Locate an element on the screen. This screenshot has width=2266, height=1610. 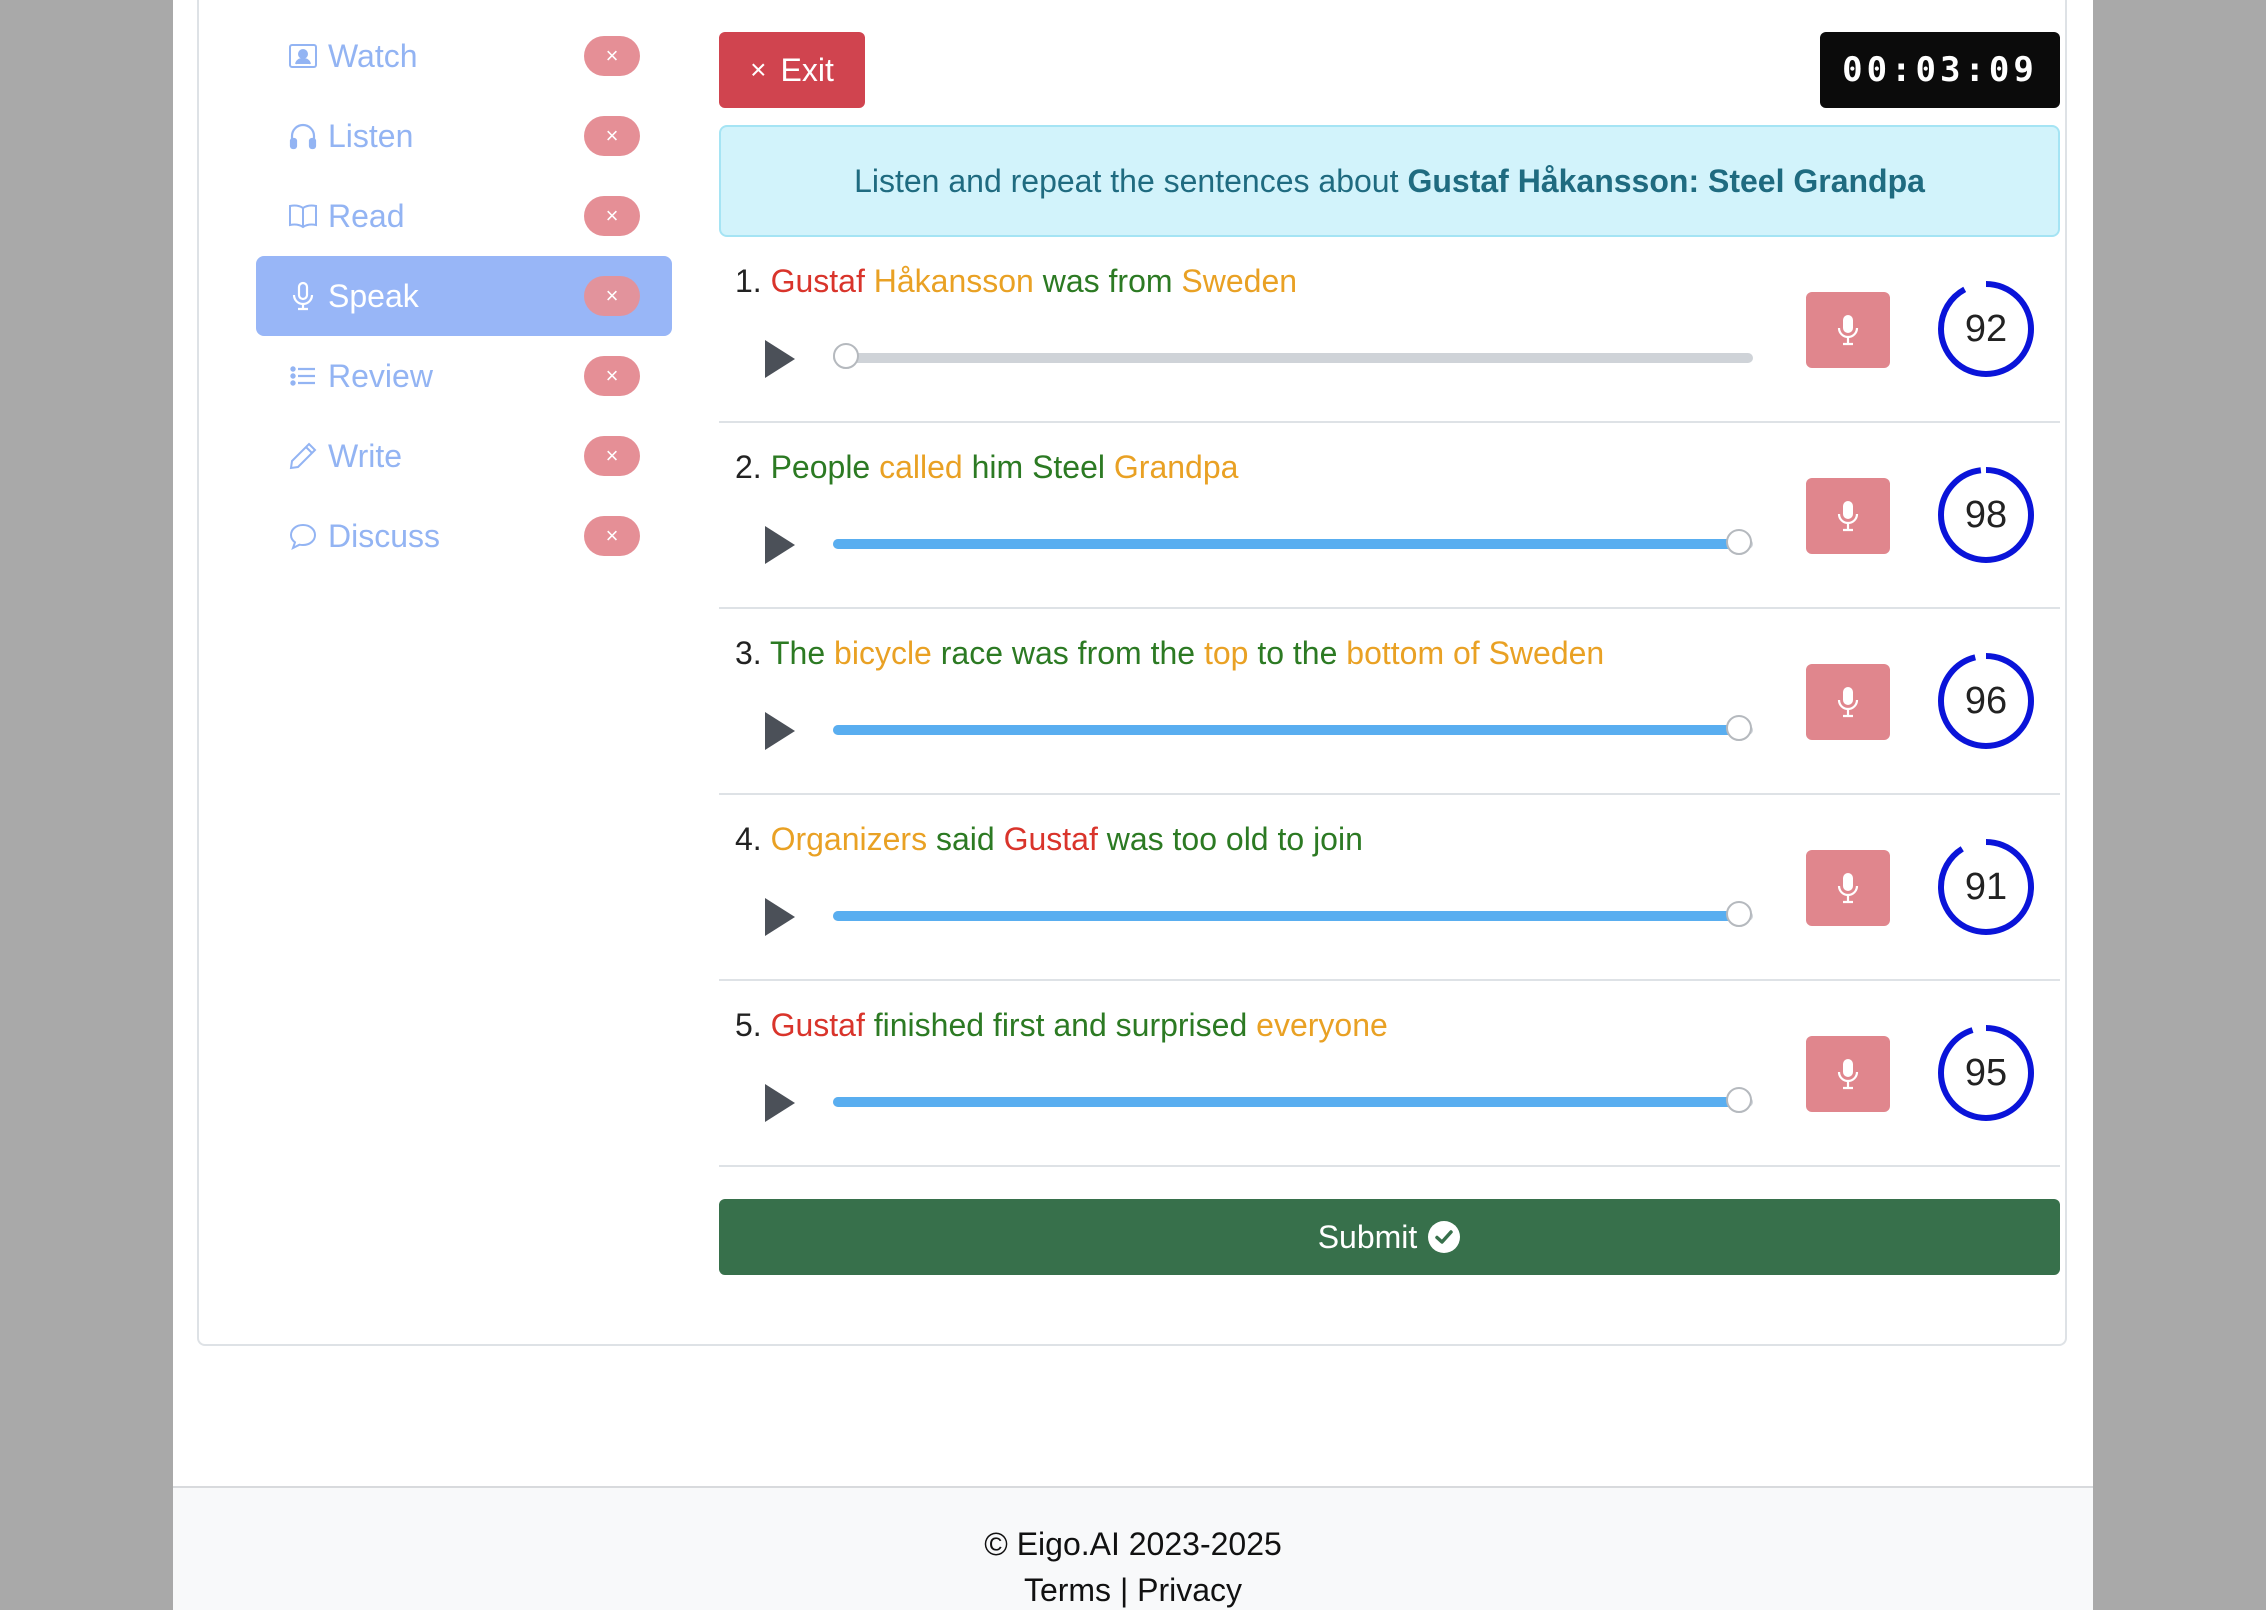
sidebar-item-speak: Speak × is located at coordinates (464, 296).